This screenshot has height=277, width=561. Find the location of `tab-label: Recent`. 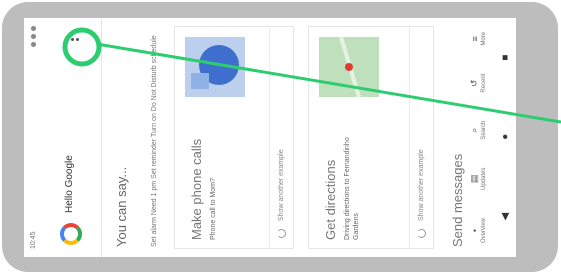

tab-label: Recent is located at coordinates (484, 83).